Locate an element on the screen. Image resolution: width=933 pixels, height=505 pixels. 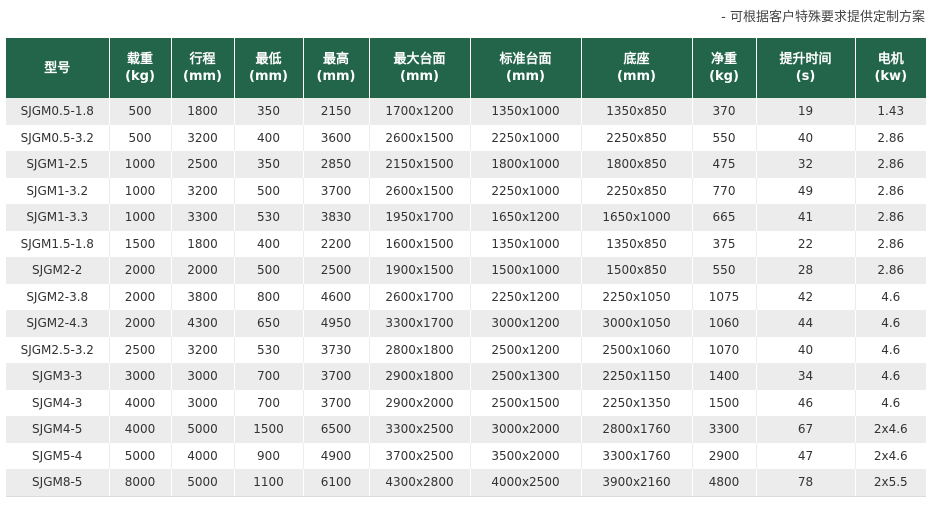
table-cell: 6100 is located at coordinates (336, 483).